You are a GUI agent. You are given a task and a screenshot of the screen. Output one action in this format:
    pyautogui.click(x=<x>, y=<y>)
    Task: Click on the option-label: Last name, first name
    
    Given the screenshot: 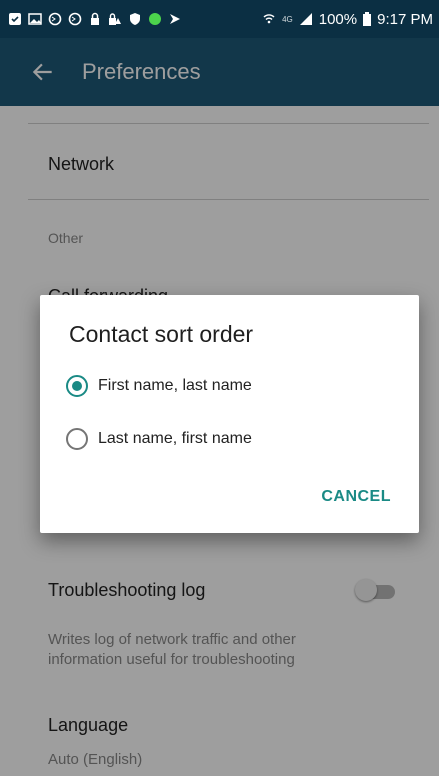 What is the action you would take?
    pyautogui.click(x=175, y=438)
    